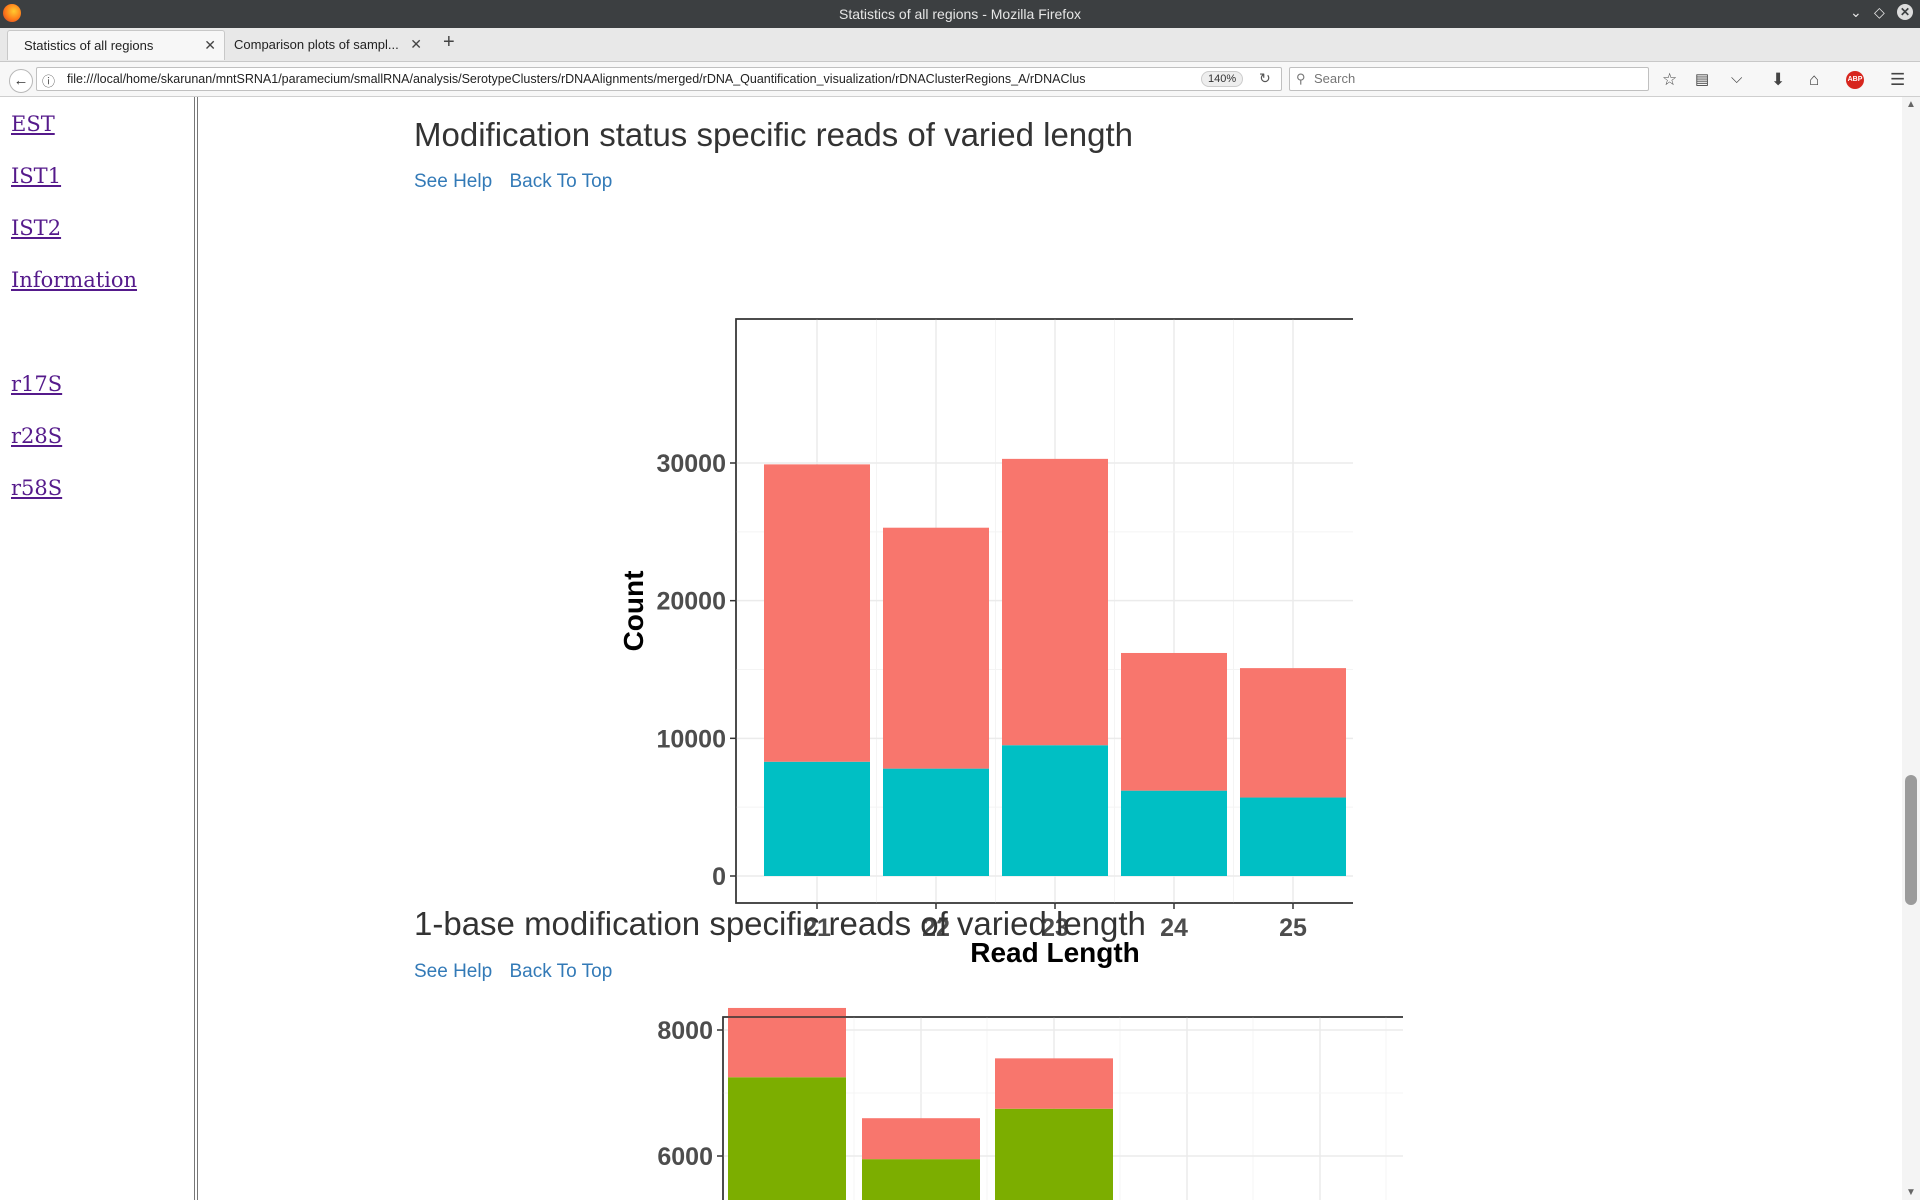 The height and width of the screenshot is (1200, 1920). I want to click on info-icon: ⓘ, so click(48, 80).